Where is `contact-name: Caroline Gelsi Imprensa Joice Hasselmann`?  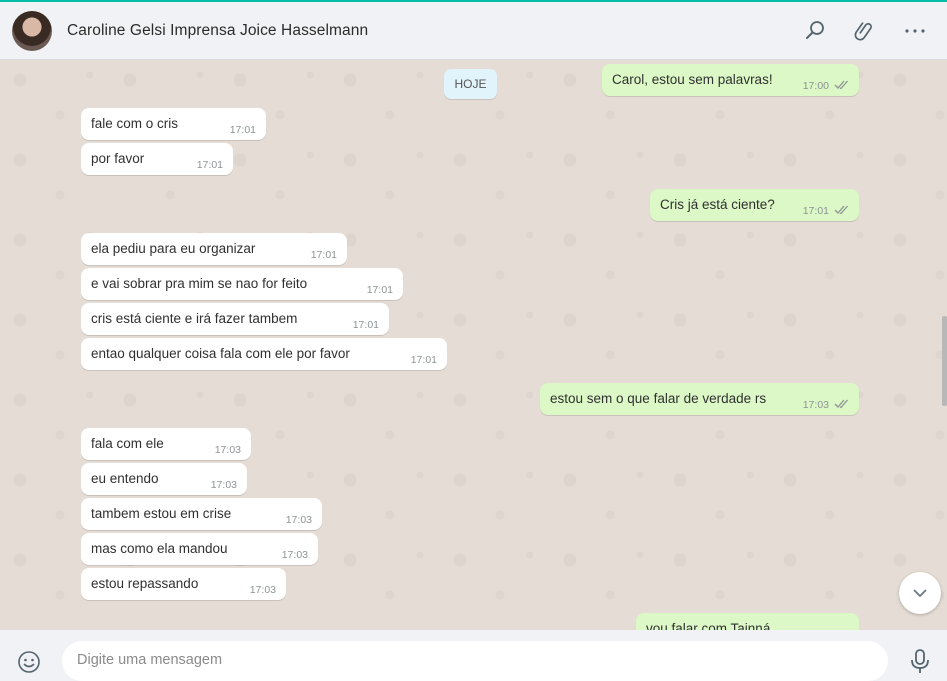
contact-name: Caroline Gelsi Imprensa Joice Hasselmann is located at coordinates (217, 31).